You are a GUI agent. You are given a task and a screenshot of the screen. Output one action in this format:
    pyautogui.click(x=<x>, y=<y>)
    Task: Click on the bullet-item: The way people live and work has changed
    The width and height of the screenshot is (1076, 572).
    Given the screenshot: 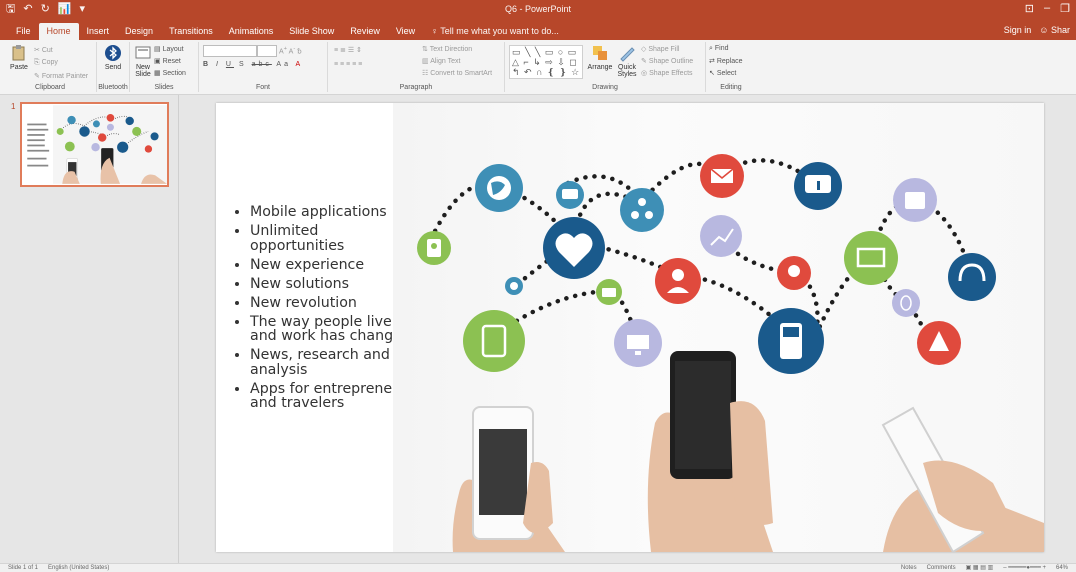 What is the action you would take?
    pyautogui.click(x=332, y=329)
    